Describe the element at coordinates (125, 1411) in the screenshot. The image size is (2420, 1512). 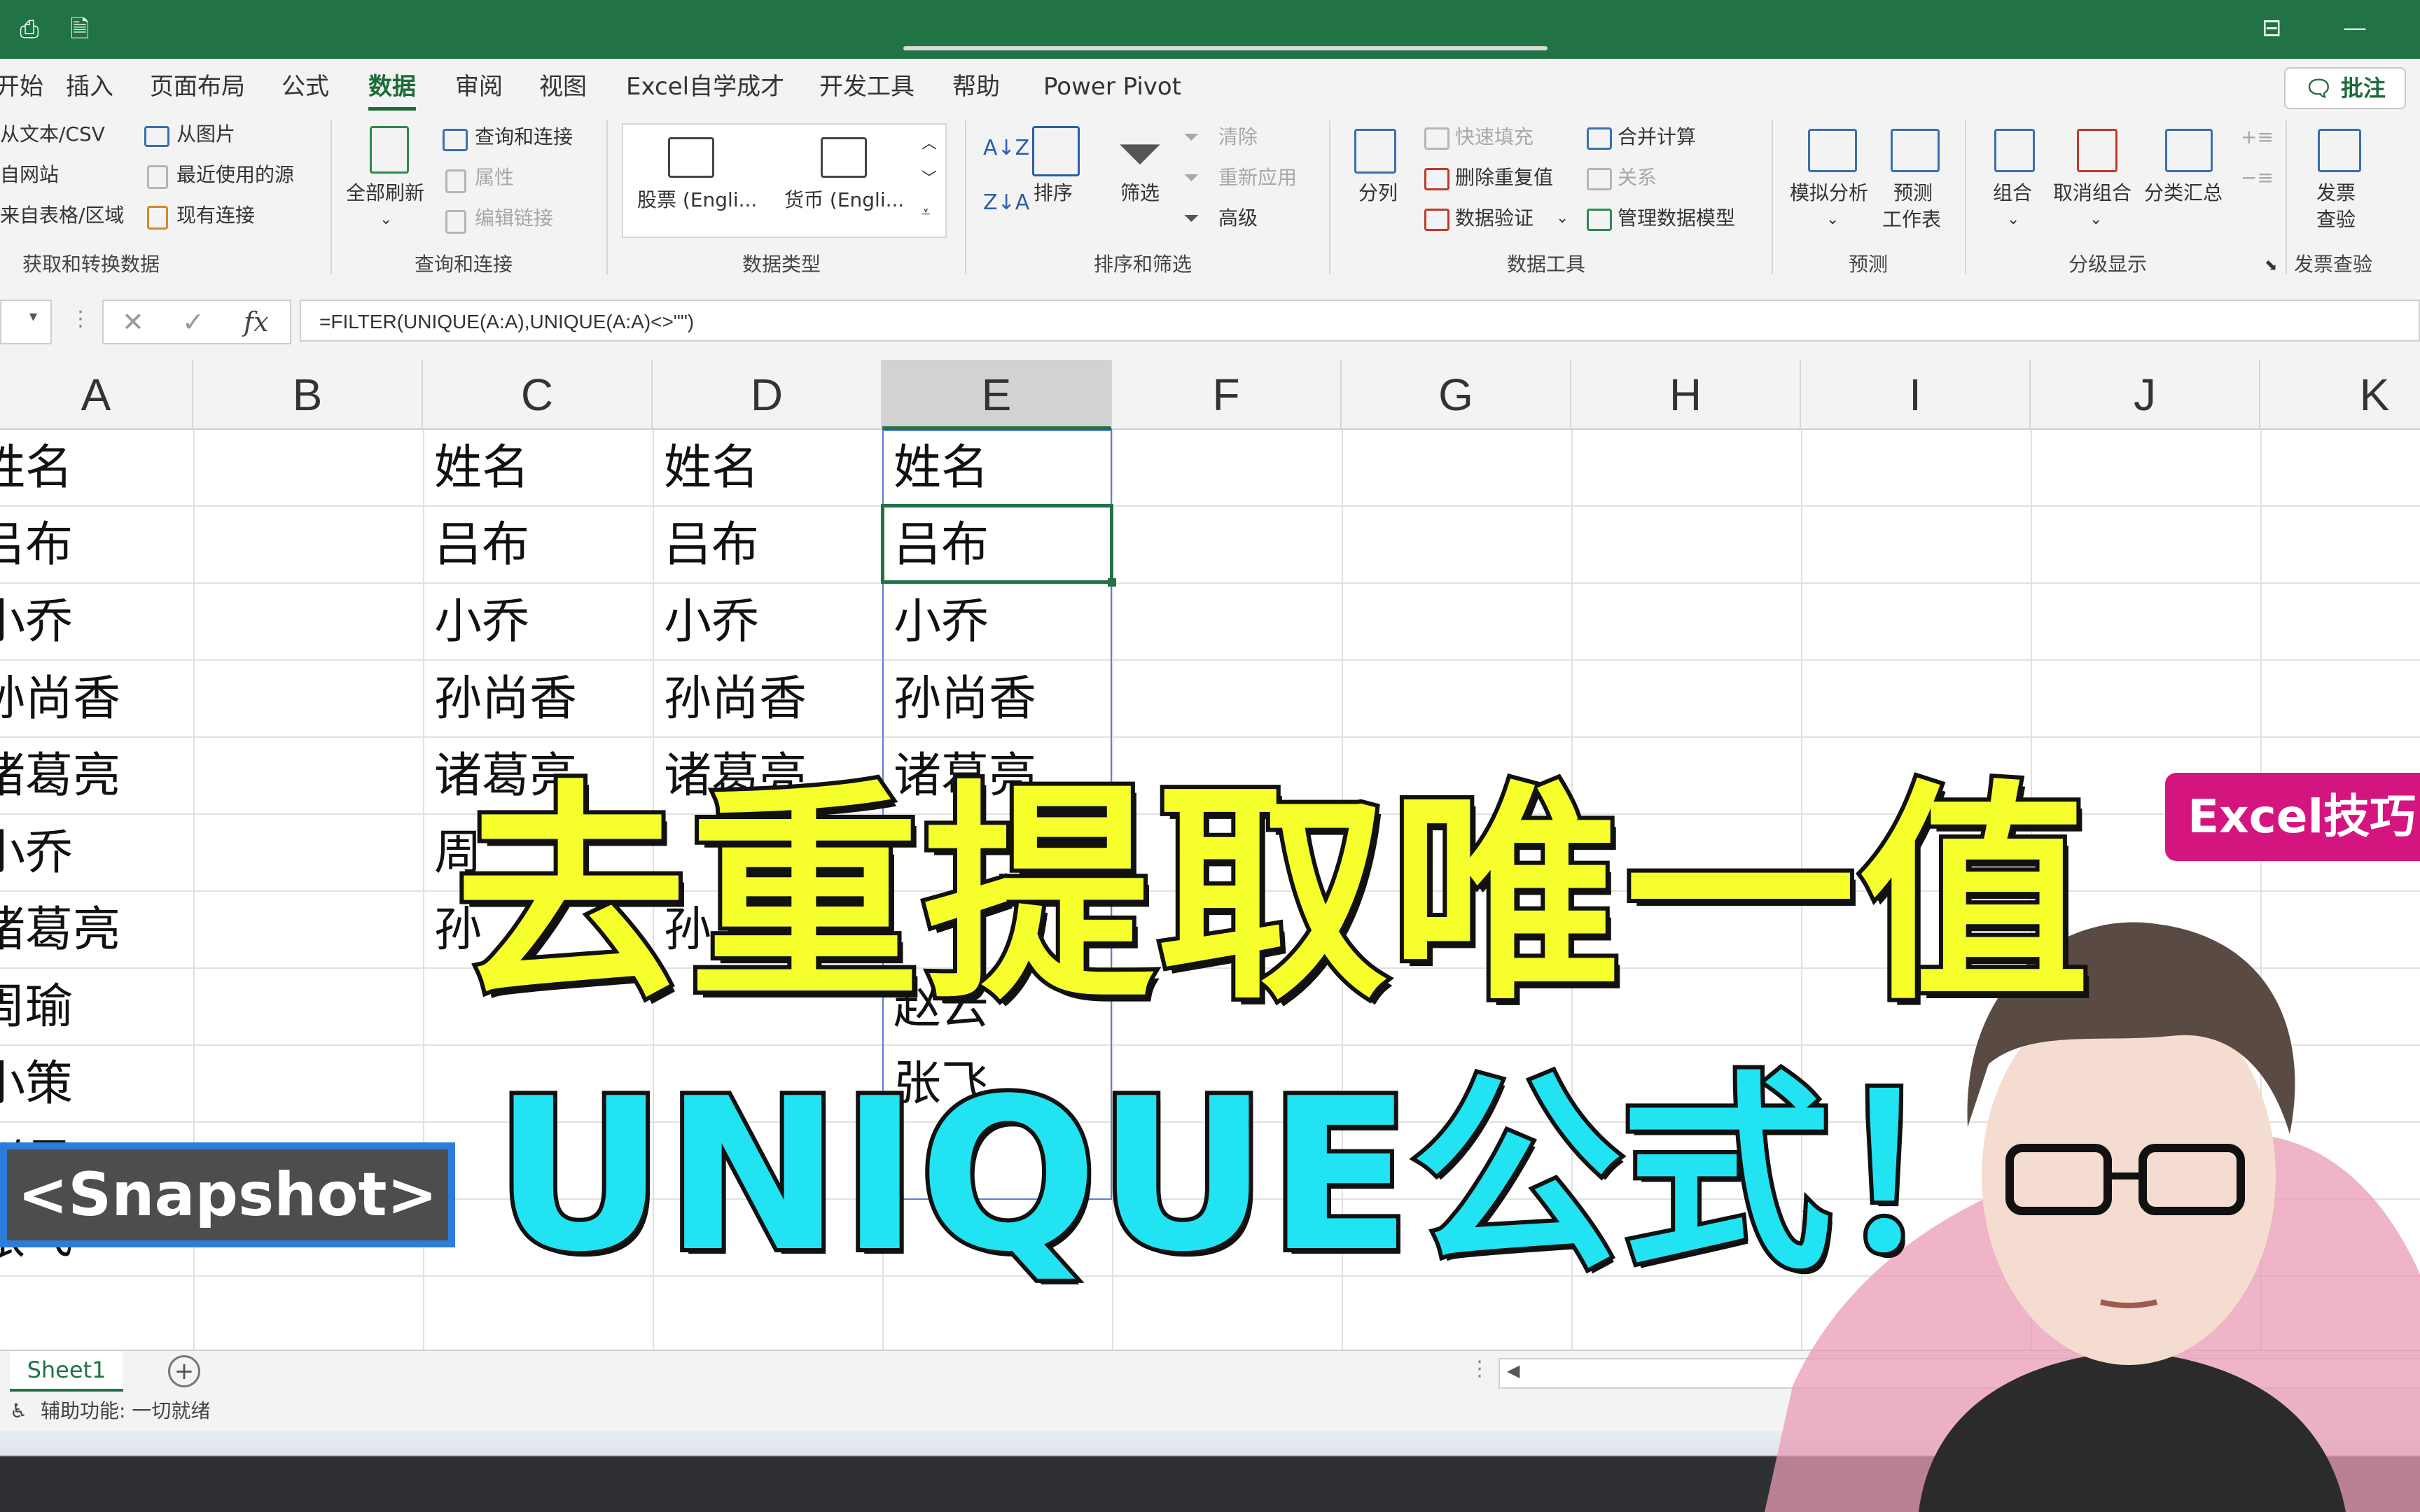
I see `accessibility-status: 辅助功能: 一切就绪` at that location.